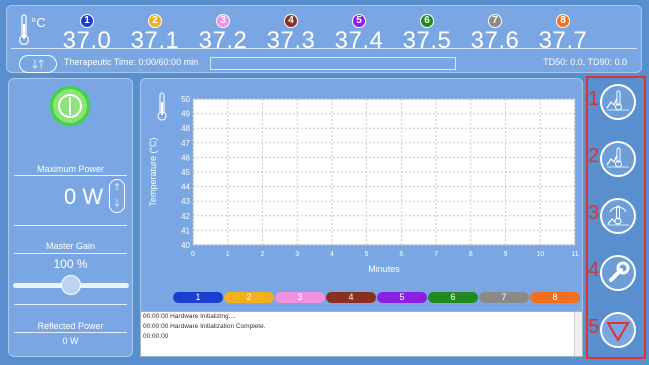 The width and height of the screenshot is (649, 365). I want to click on legend-item-7: 7, so click(504, 297).